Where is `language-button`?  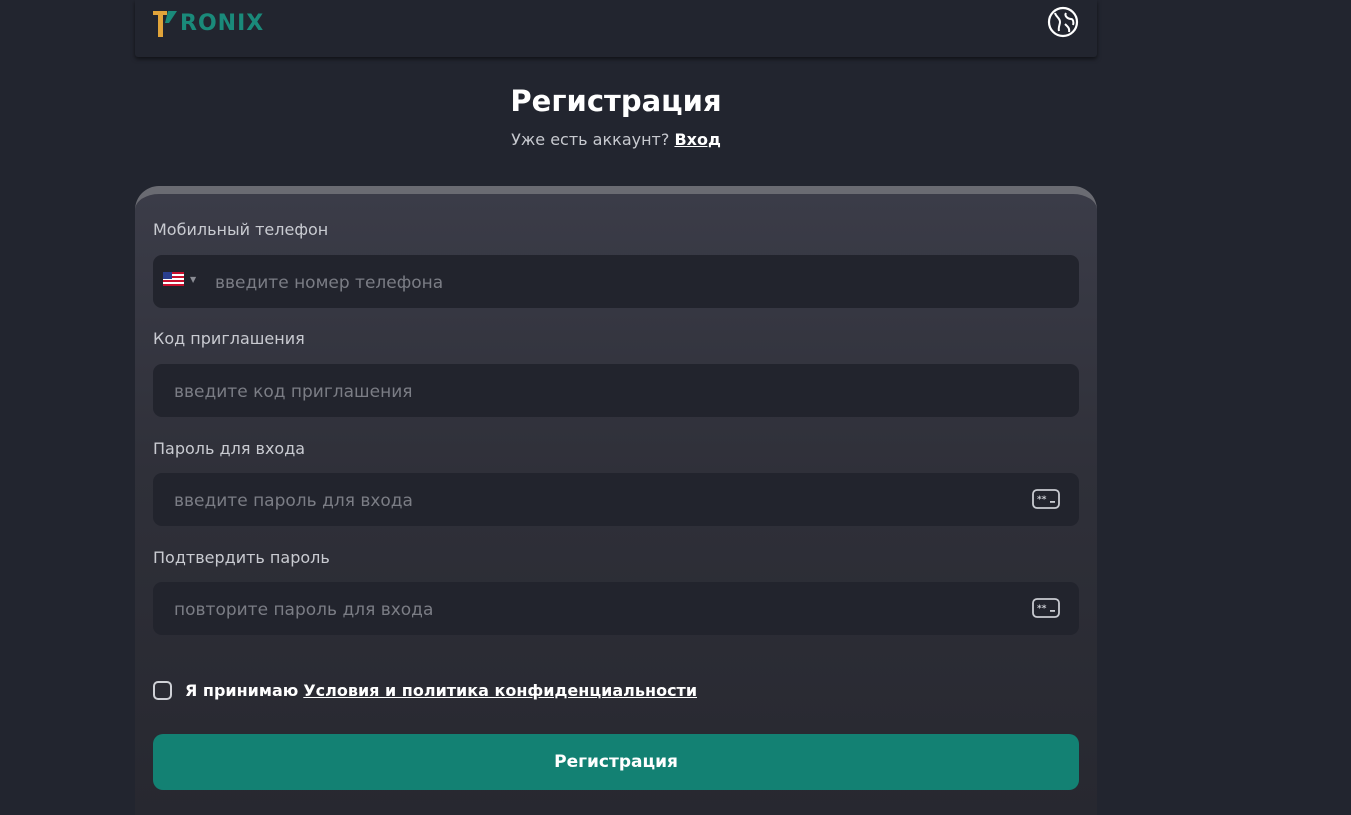
language-button is located at coordinates (1063, 22).